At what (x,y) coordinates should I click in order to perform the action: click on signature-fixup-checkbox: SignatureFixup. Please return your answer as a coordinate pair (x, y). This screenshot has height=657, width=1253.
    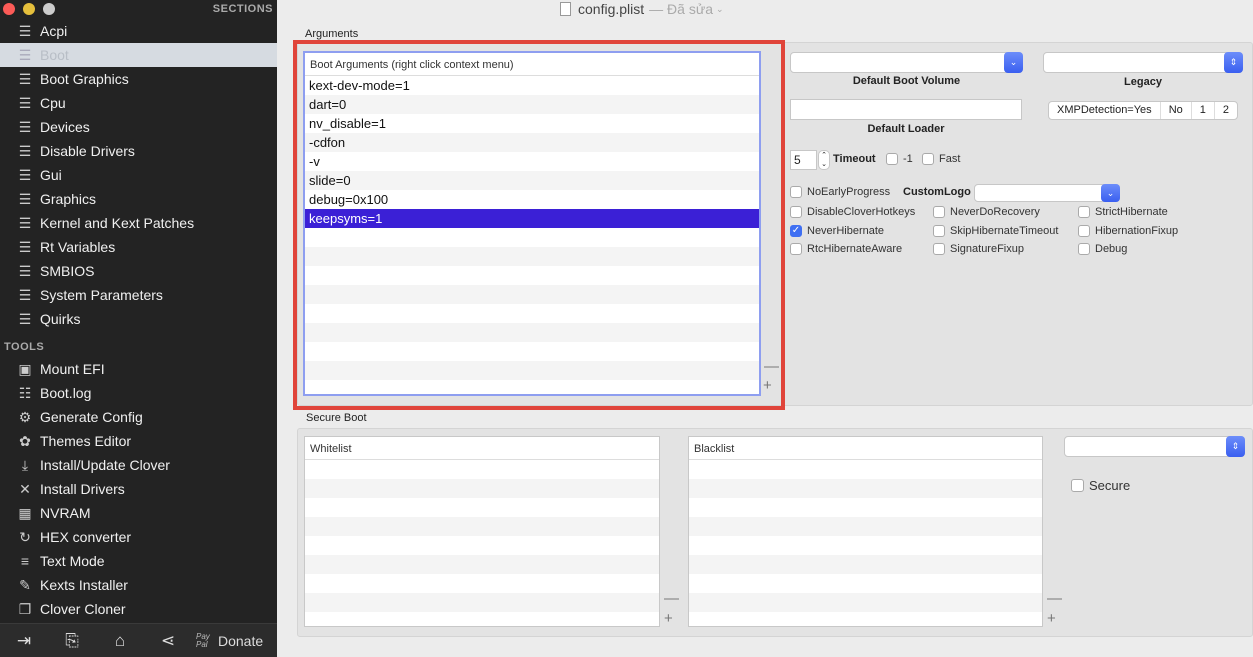
    Looking at the image, I should click on (978, 249).